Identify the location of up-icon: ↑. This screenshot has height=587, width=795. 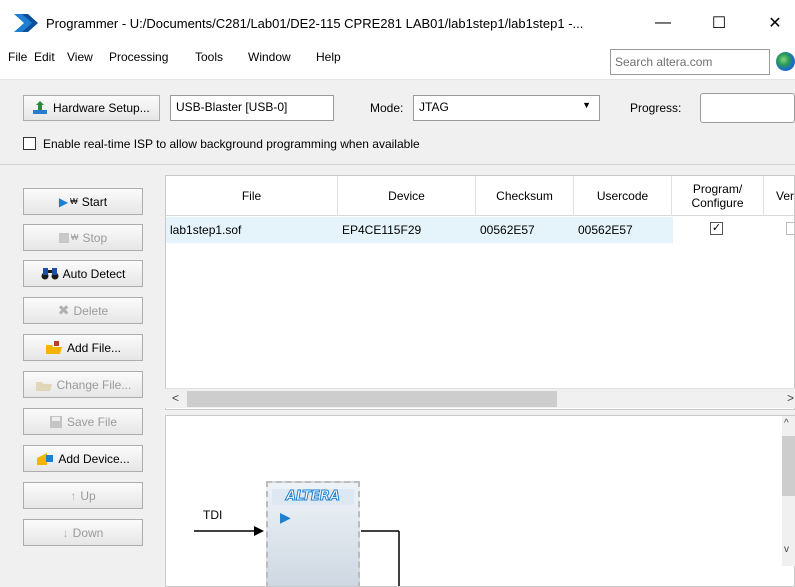
(73, 495).